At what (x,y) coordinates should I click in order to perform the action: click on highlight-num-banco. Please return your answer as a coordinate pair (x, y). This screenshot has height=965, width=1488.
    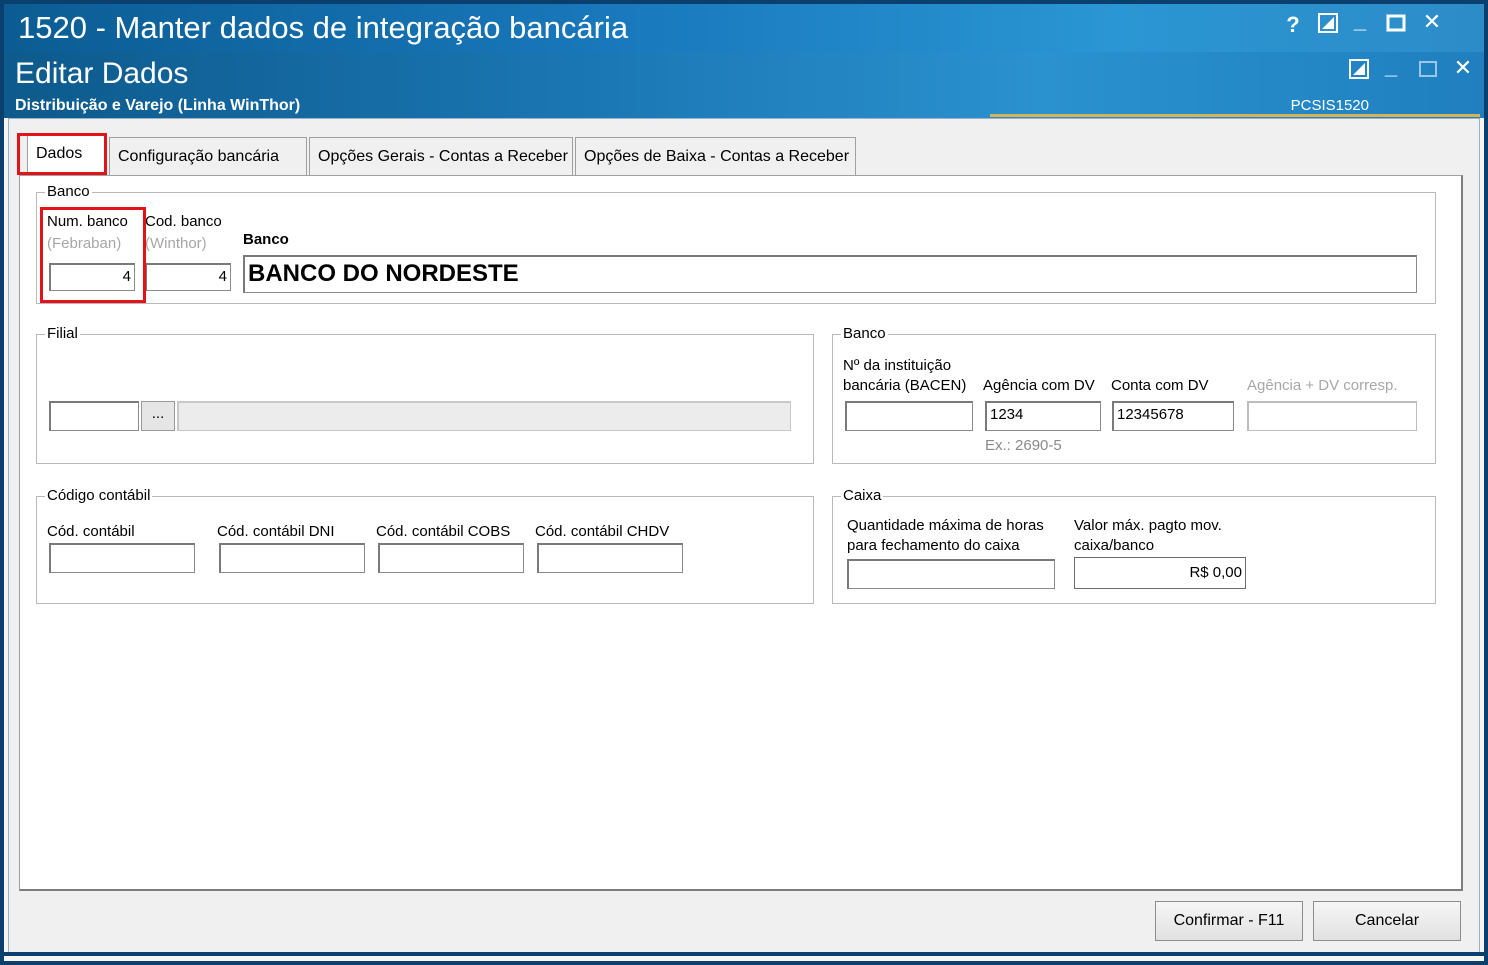
    Looking at the image, I should click on (93, 255).